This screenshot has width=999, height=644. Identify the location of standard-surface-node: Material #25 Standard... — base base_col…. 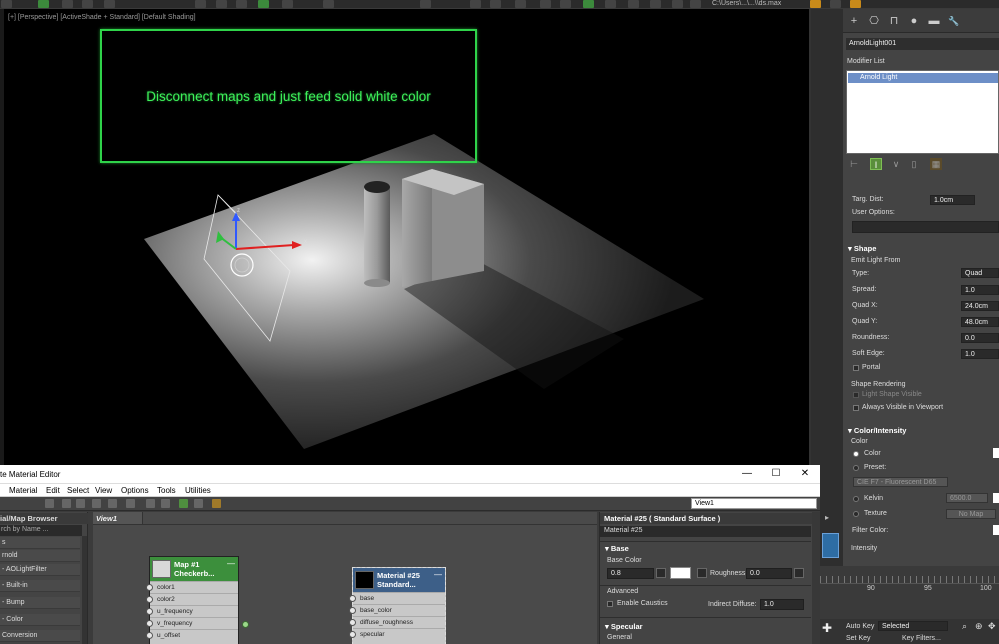
(397, 605).